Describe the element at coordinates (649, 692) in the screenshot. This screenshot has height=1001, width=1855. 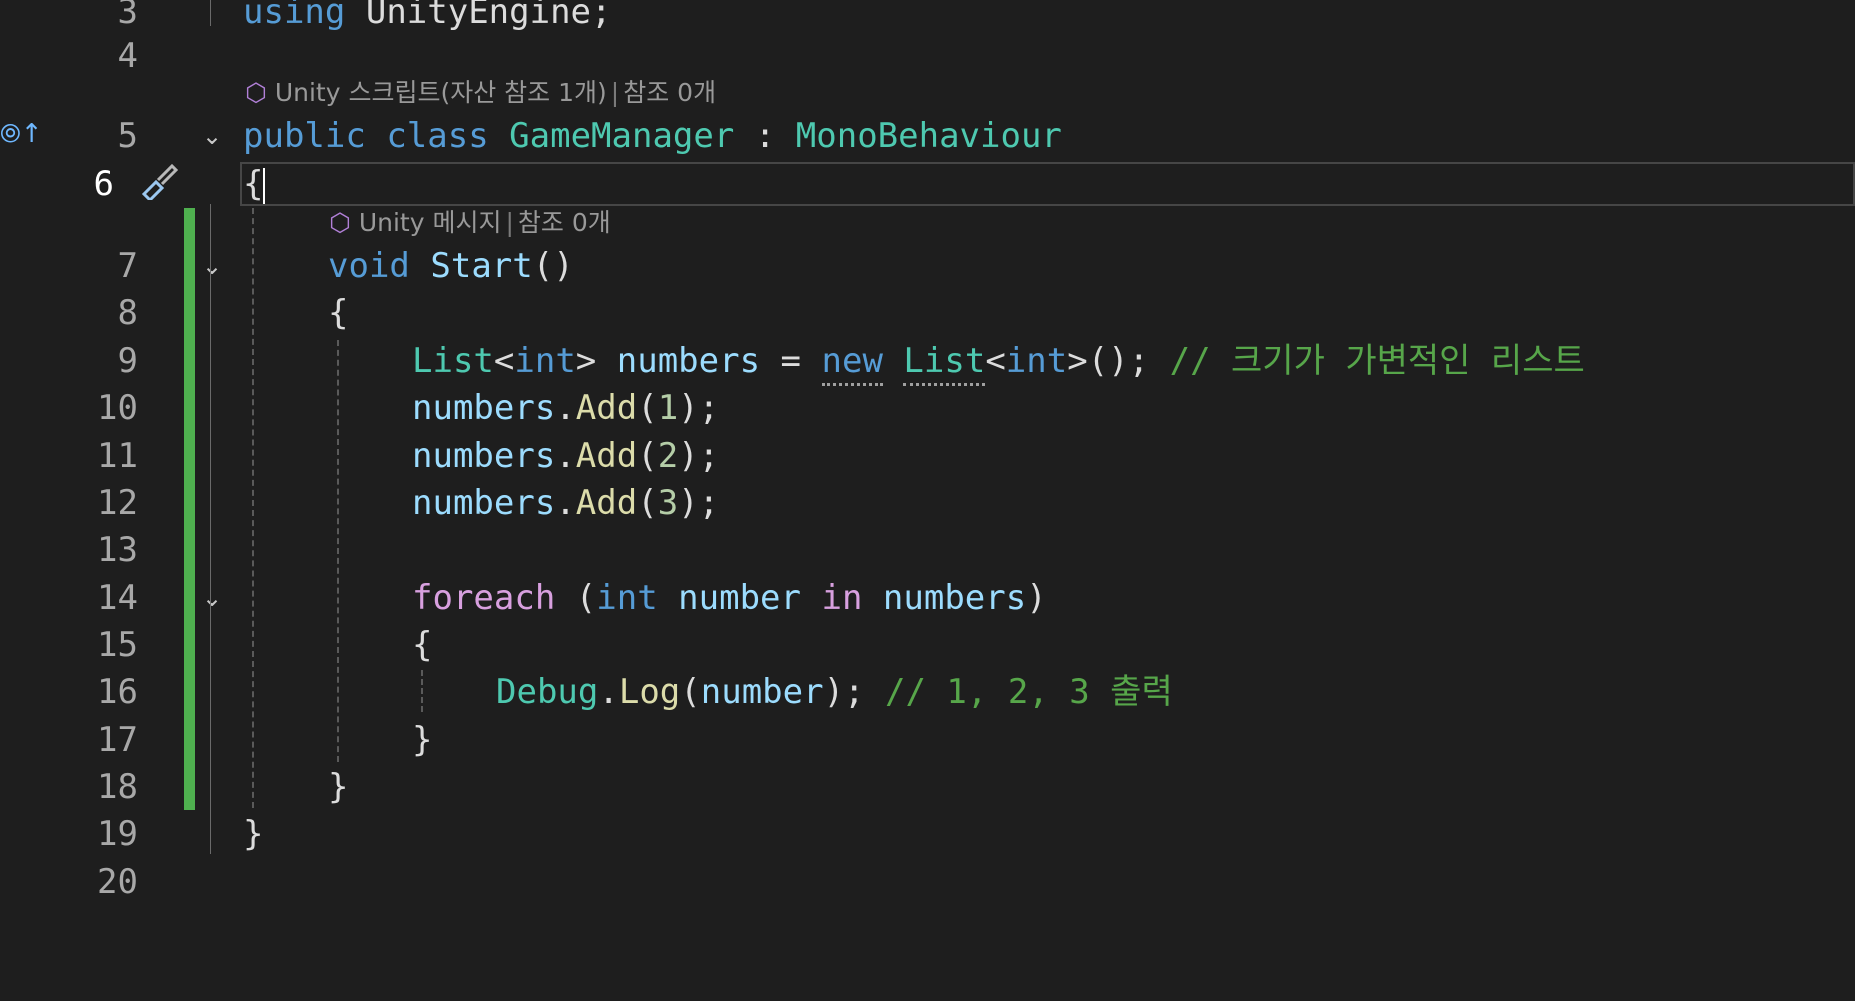
I see `token: Log` at that location.